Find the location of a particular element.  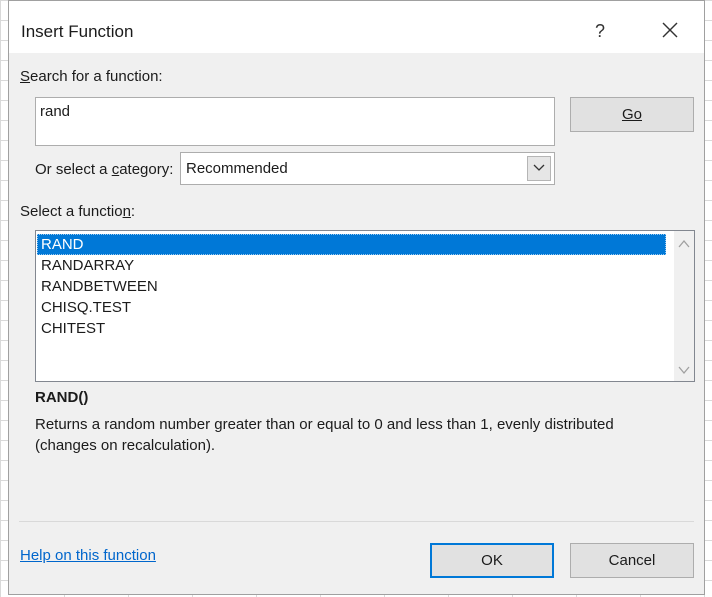

dialog-title: Insert Function is located at coordinates (77, 31).